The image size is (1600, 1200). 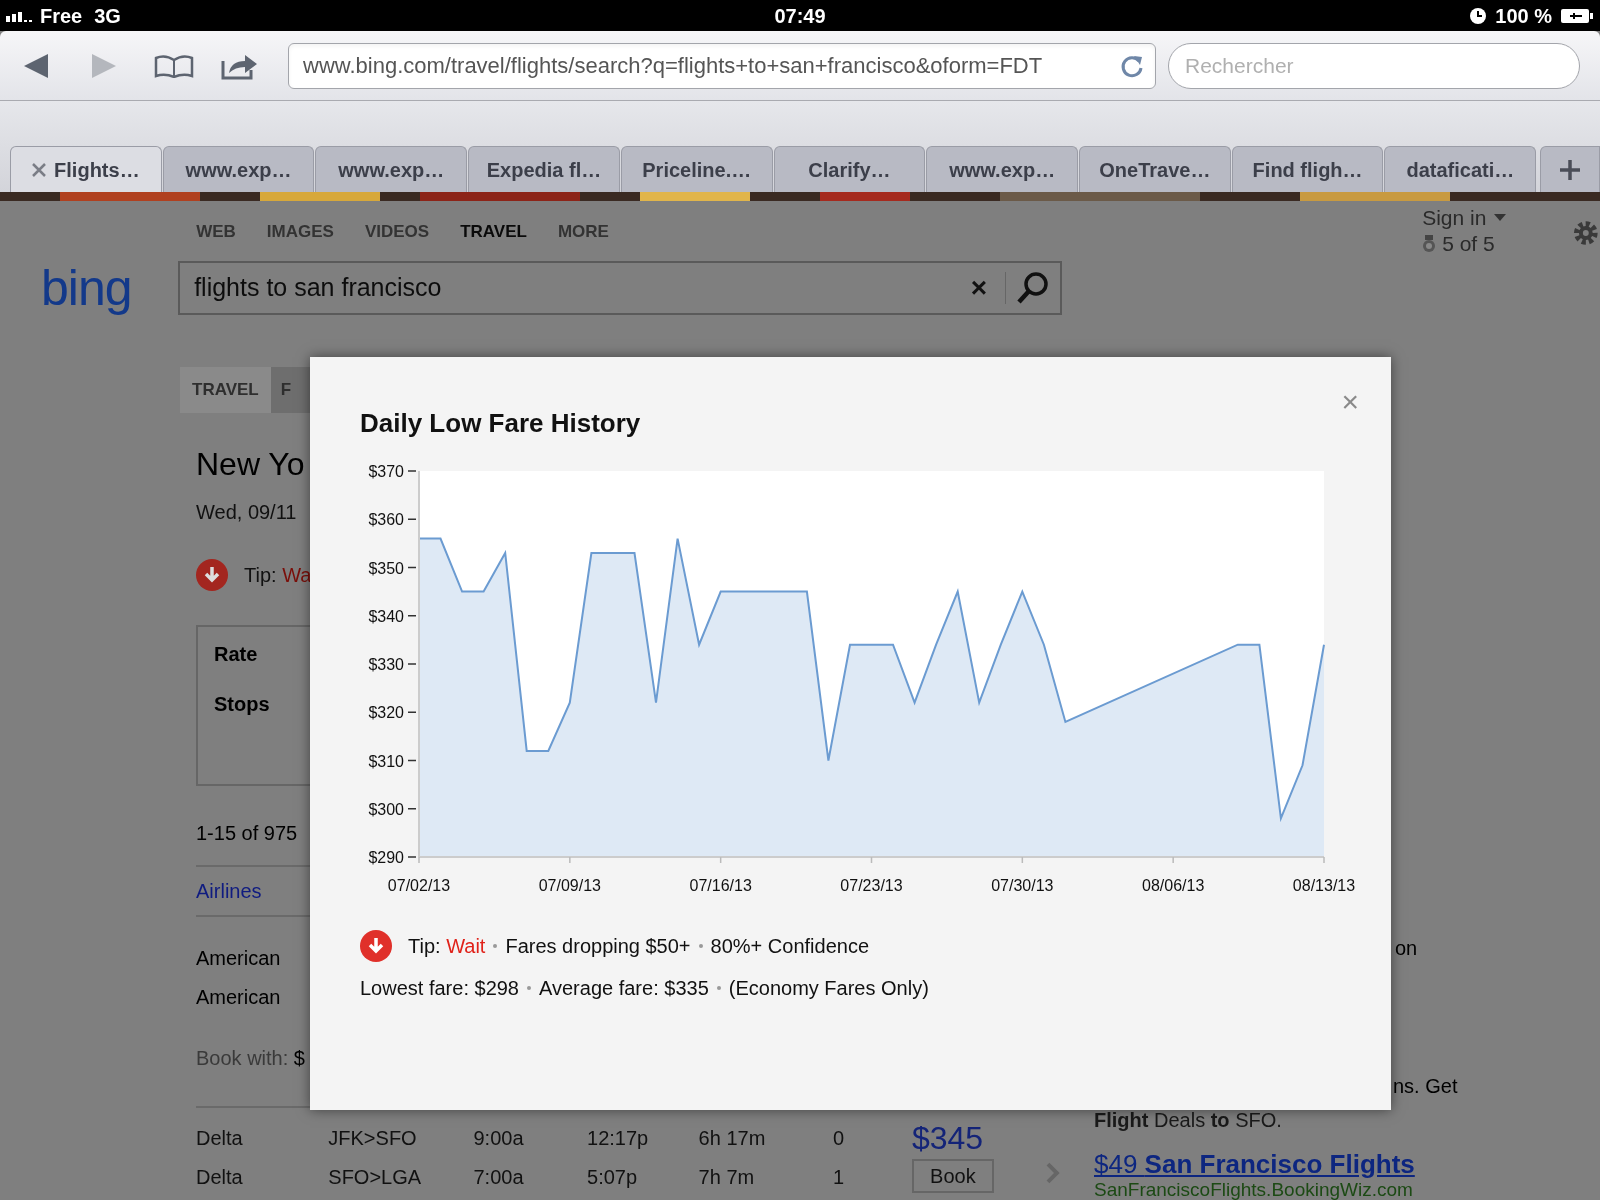 What do you see at coordinates (236, 654) in the screenshot?
I see `filter-label: Rate` at bounding box center [236, 654].